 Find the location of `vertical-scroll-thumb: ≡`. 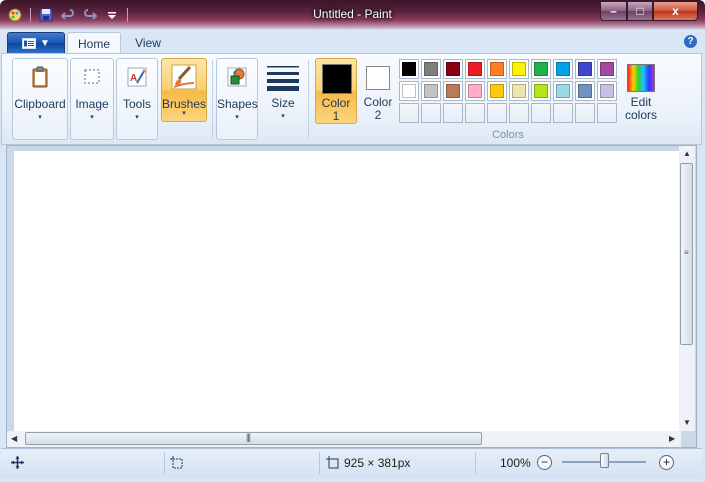

vertical-scroll-thumb: ≡ is located at coordinates (686, 254).